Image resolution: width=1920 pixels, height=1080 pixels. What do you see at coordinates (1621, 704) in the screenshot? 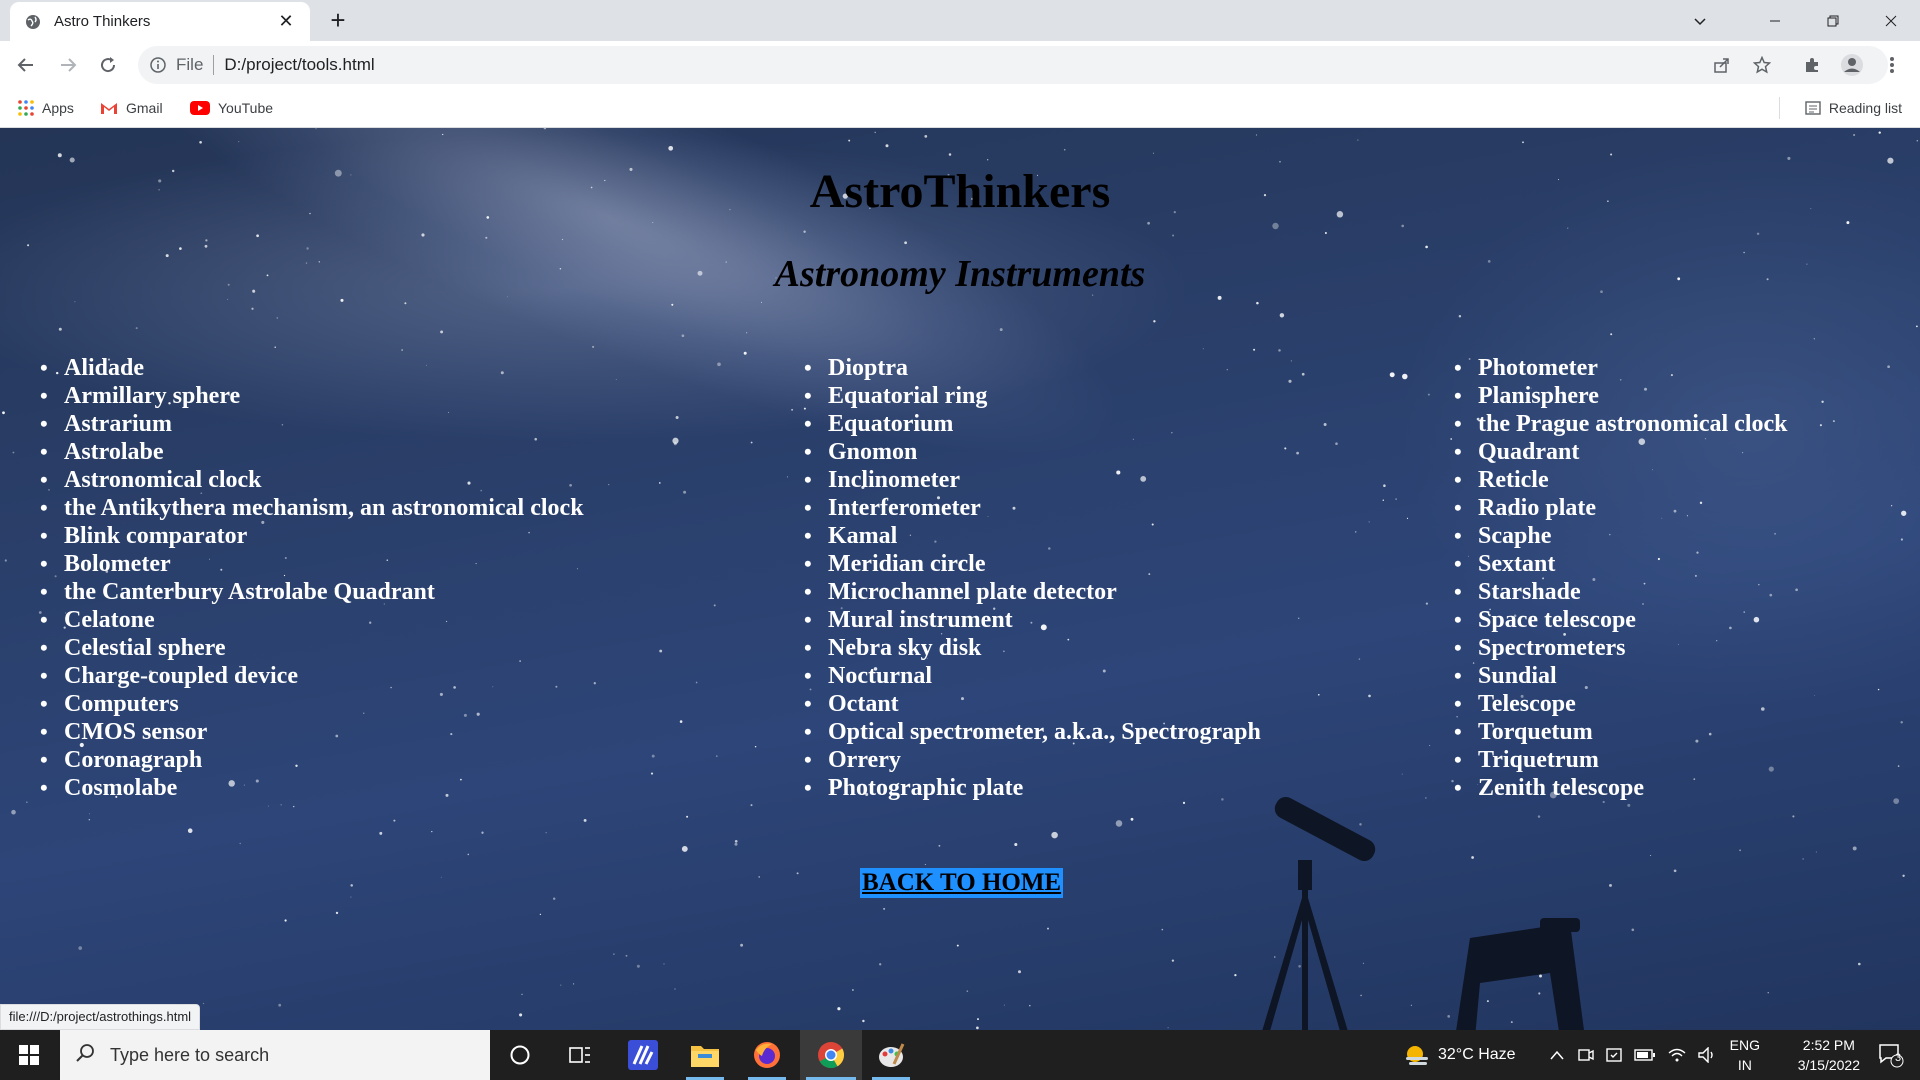
I see `instrument-list-item: Telescope` at bounding box center [1621, 704].